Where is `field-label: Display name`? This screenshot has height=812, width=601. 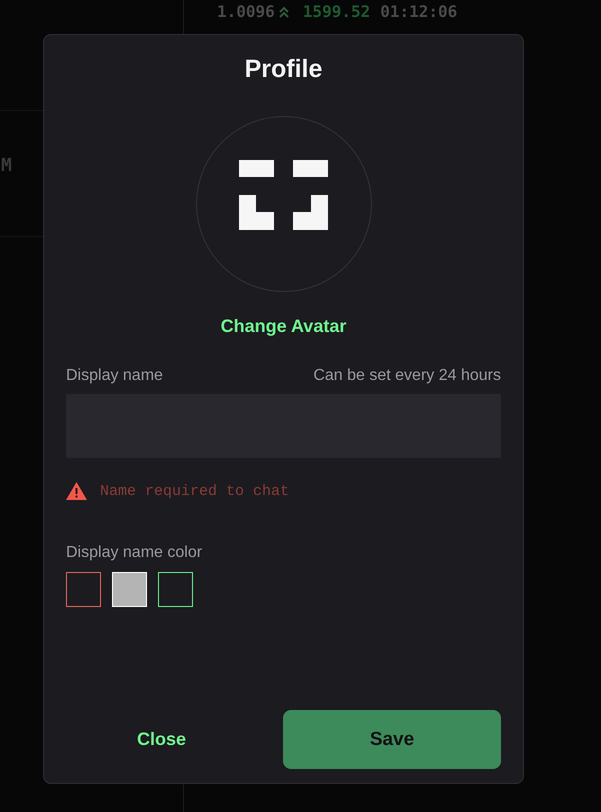
field-label: Display name is located at coordinates (114, 376).